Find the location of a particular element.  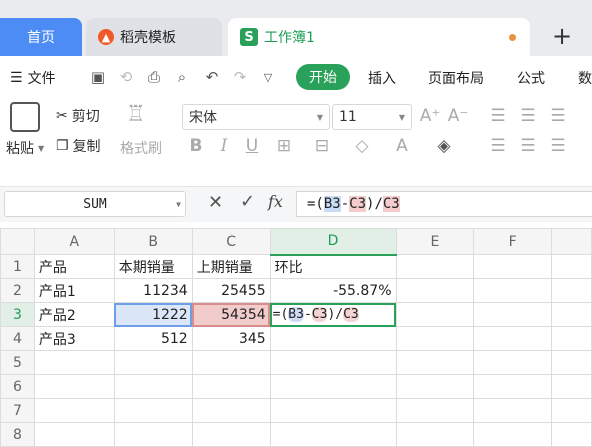

increase-font-icon: A⁺ is located at coordinates (430, 116).